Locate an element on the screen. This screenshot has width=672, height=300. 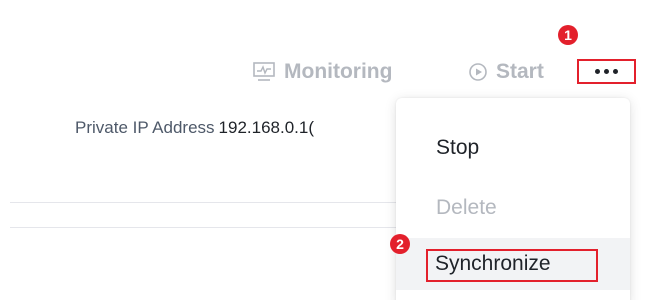
ellipsis-icon is located at coordinates (597, 71).